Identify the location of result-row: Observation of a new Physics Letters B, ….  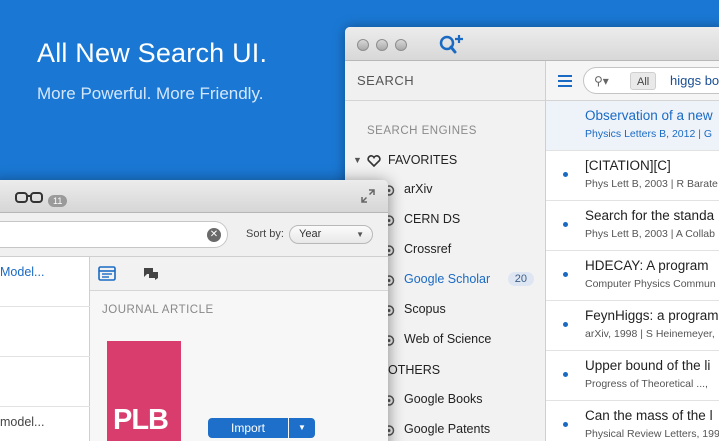
(632, 126).